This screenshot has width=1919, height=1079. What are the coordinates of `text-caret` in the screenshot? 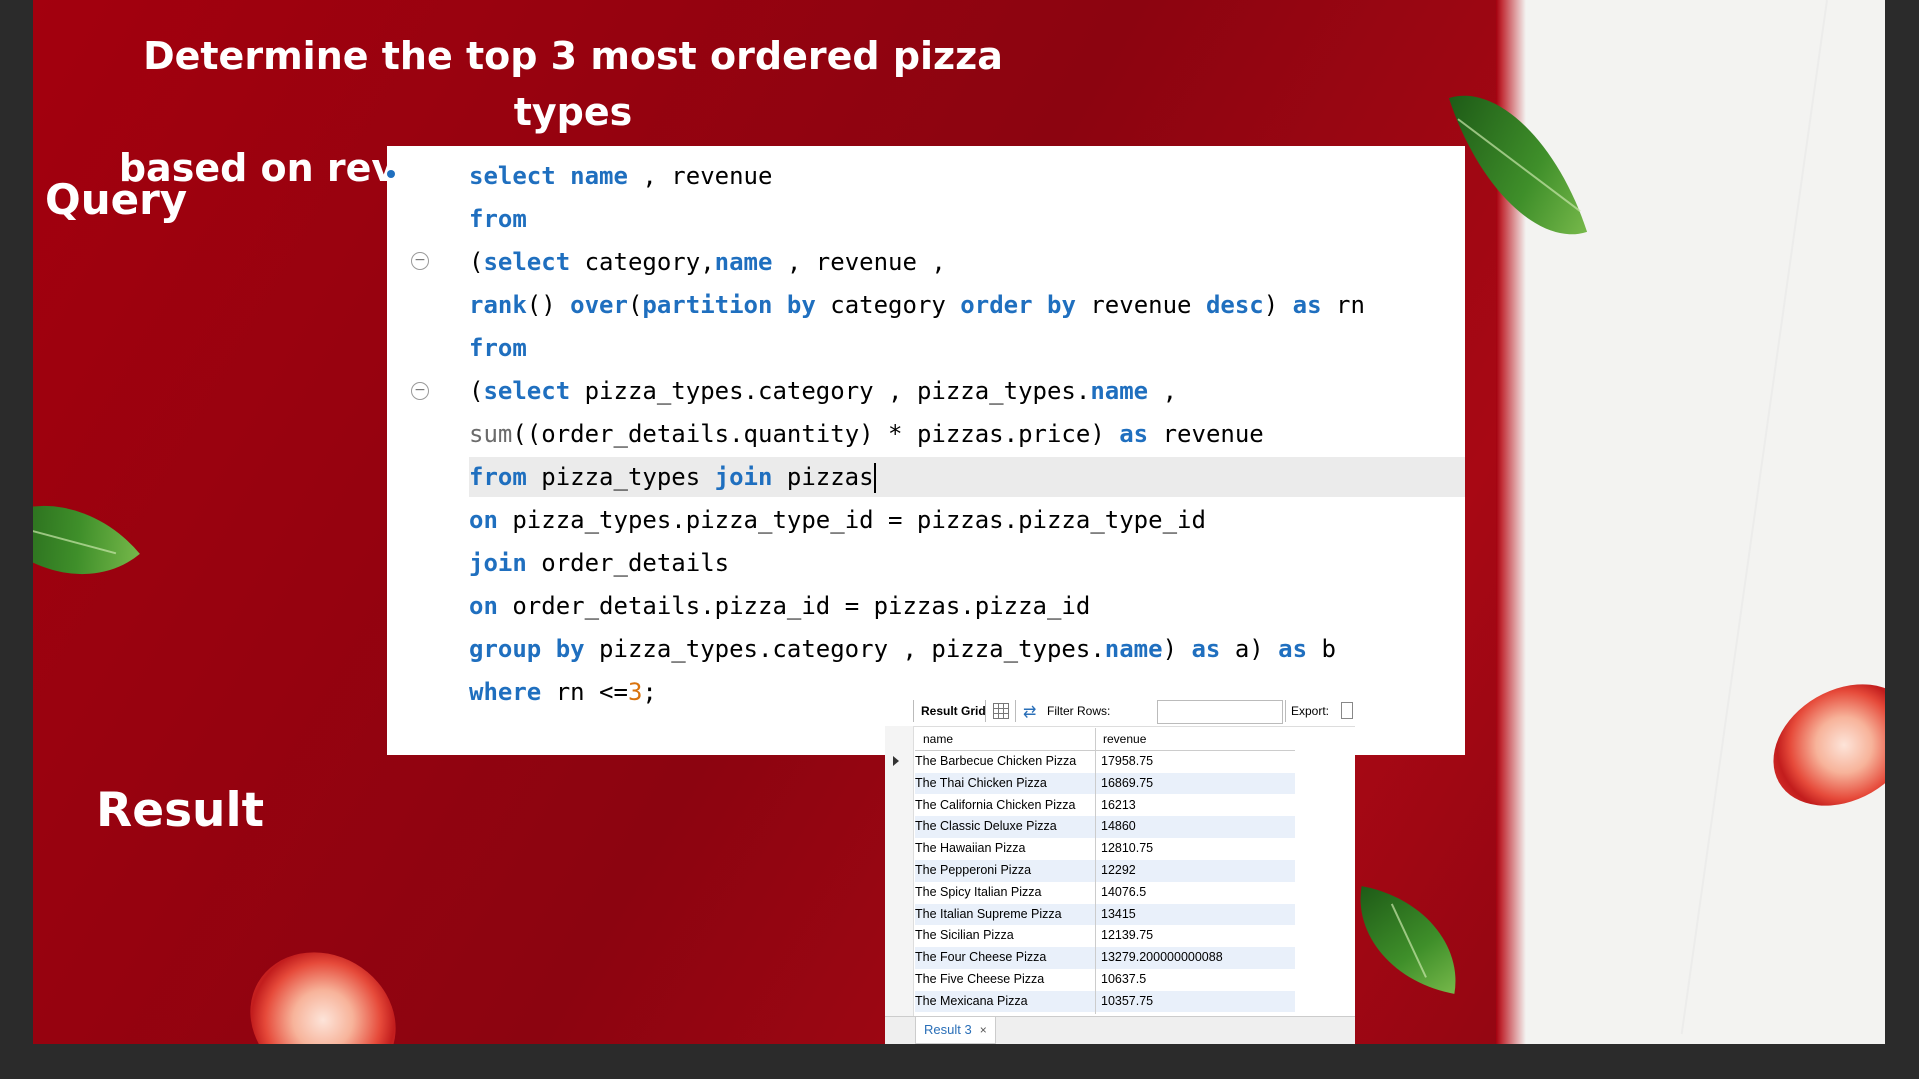 It's located at (874, 478).